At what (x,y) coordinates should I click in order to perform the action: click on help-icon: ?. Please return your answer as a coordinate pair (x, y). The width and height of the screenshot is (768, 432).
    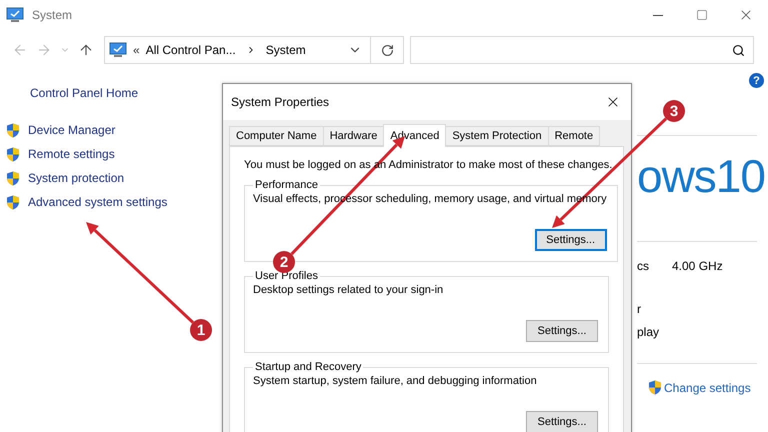
    Looking at the image, I should click on (756, 80).